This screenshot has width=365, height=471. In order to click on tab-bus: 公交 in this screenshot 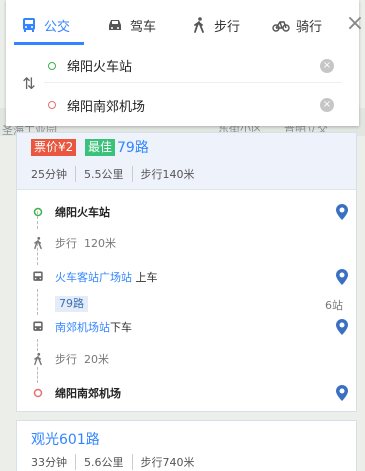, I will do `click(45, 25)`.